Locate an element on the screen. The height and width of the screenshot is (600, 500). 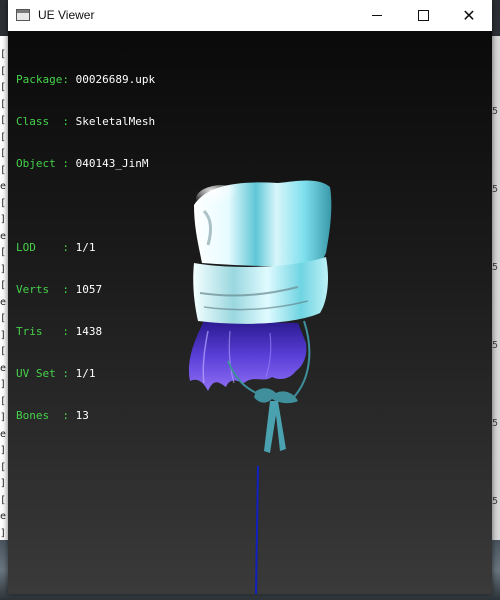
hair-mesh is located at coordinates (247, 356).